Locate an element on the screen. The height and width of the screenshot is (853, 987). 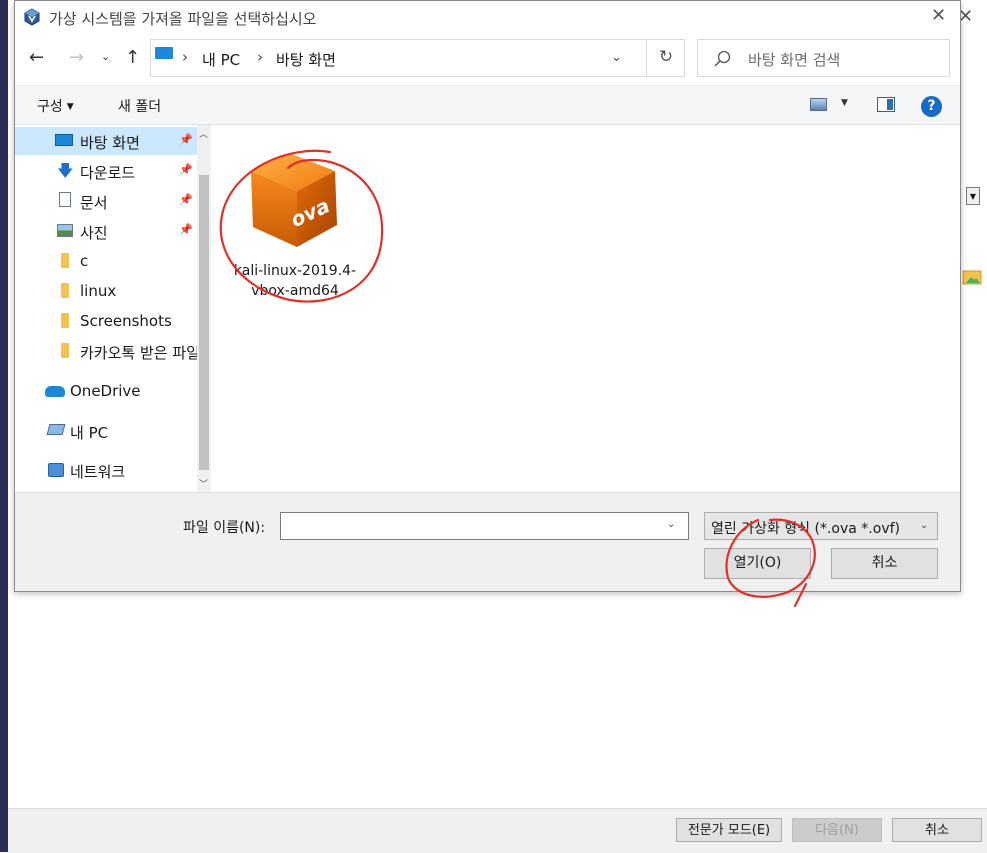
sidebar-item-label: 카카오톡 받은 파일 is located at coordinates (139, 353).